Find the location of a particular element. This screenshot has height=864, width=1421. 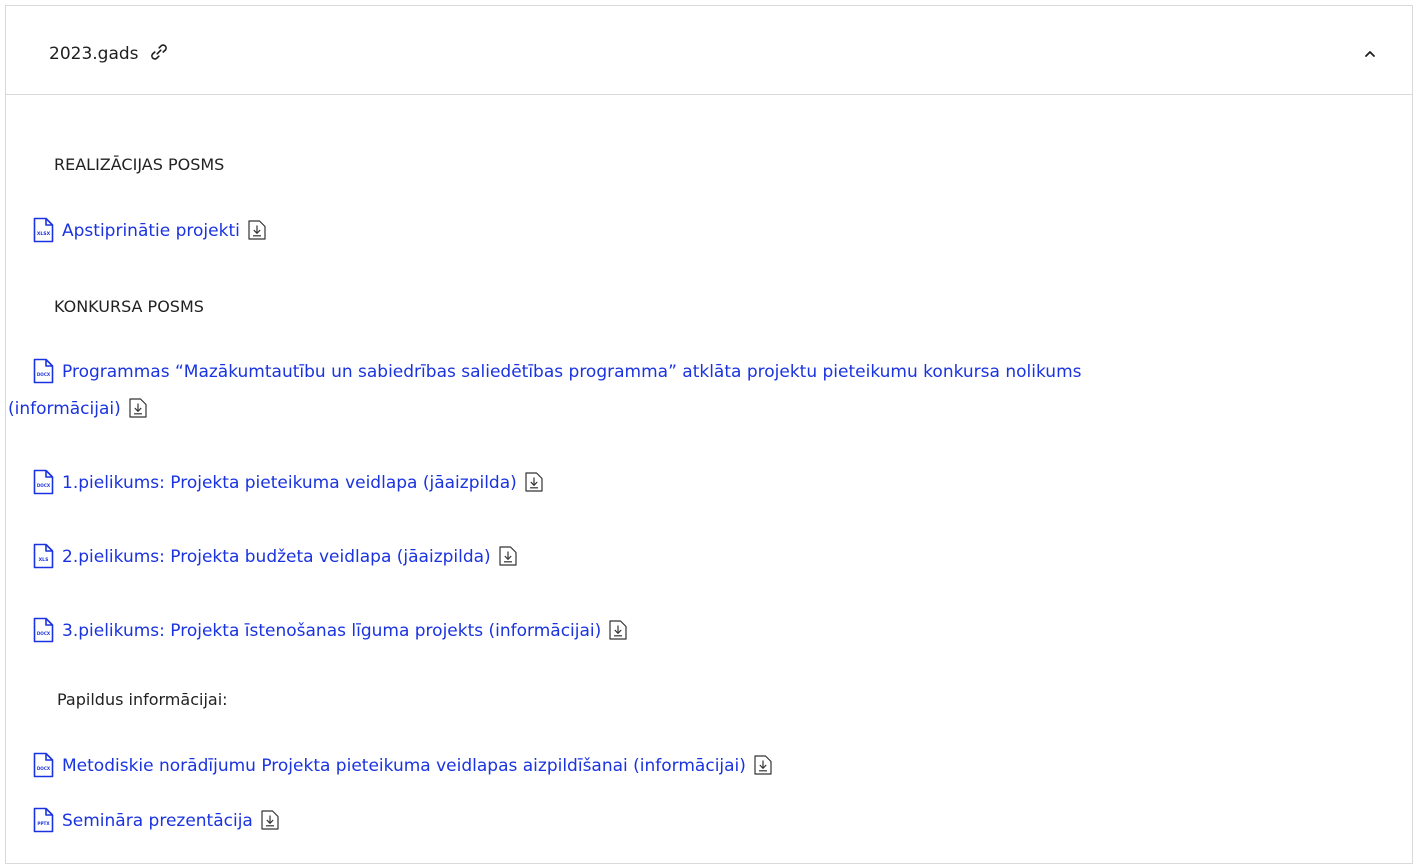

svg-text: XLSX is located at coordinates (44, 234).